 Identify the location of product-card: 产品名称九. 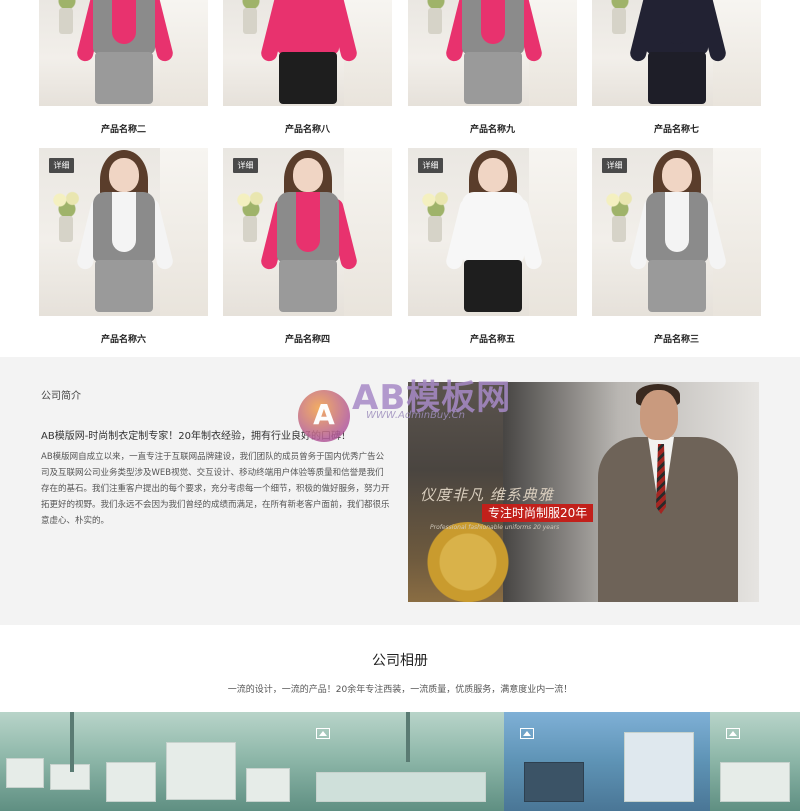
(492, 70).